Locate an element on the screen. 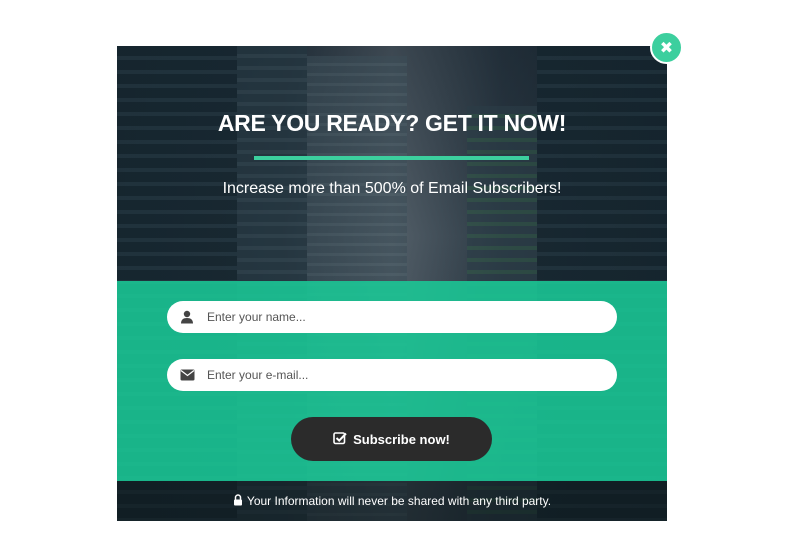  lock-icon is located at coordinates (238, 501).